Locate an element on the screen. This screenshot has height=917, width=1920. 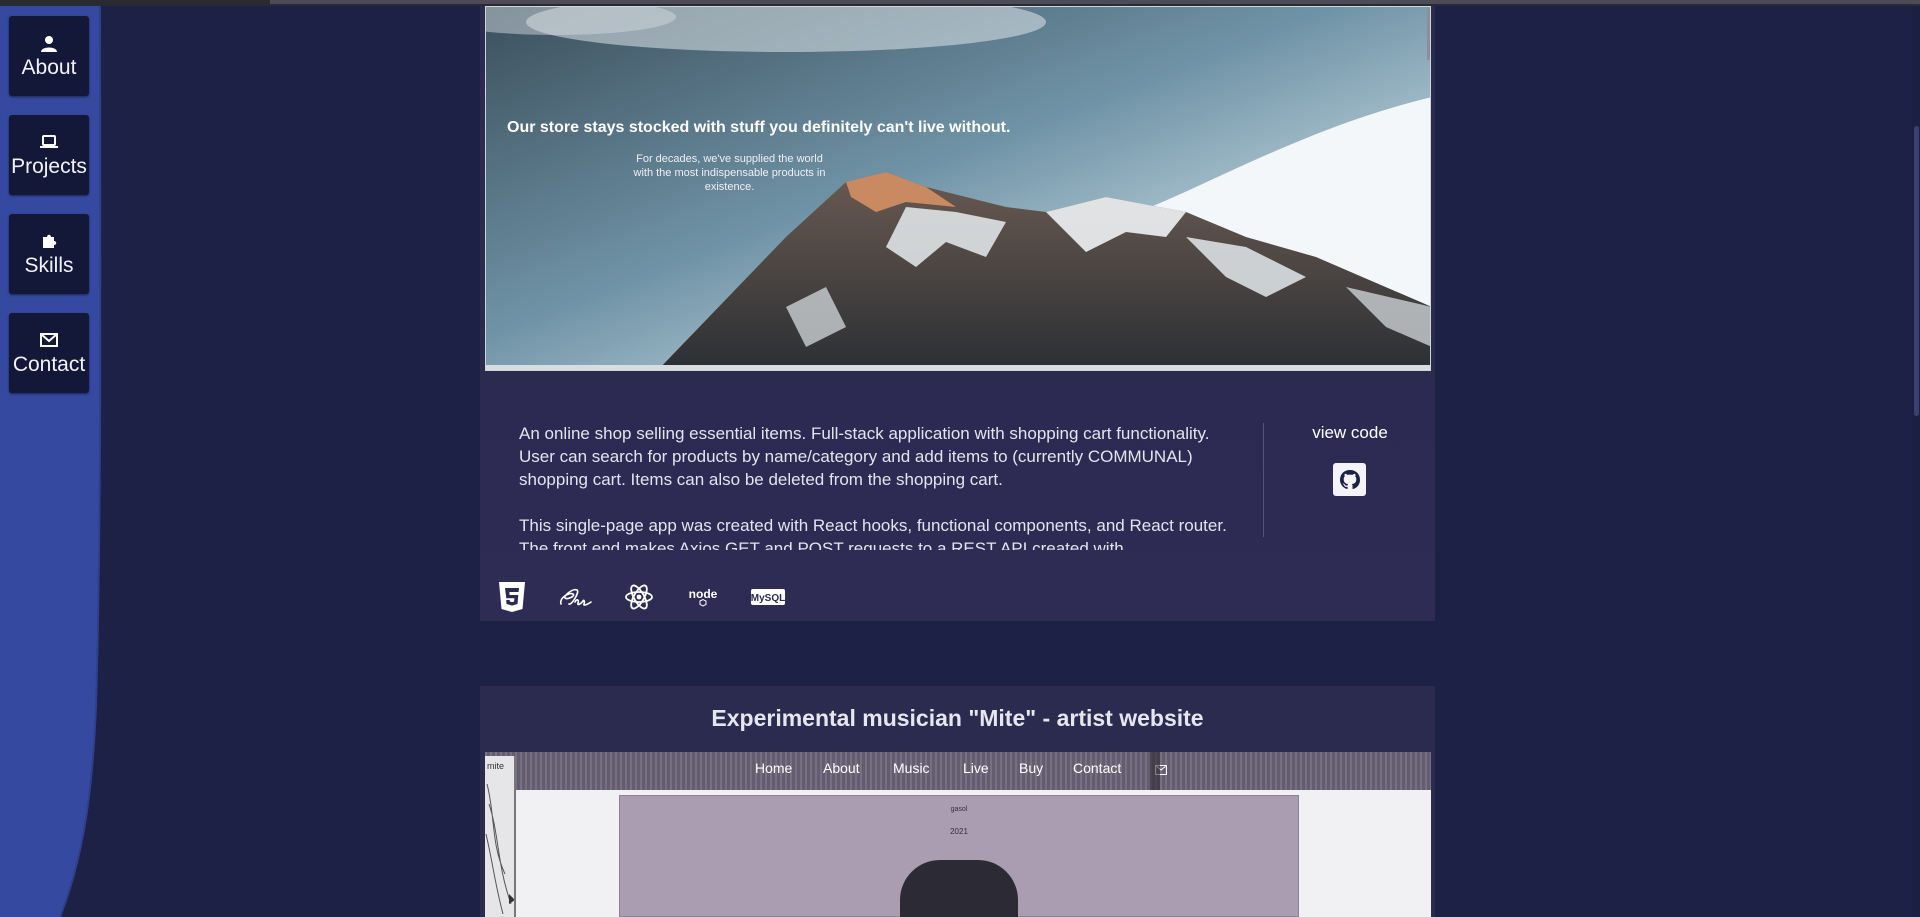
github-link-button is located at coordinates (1349, 479).